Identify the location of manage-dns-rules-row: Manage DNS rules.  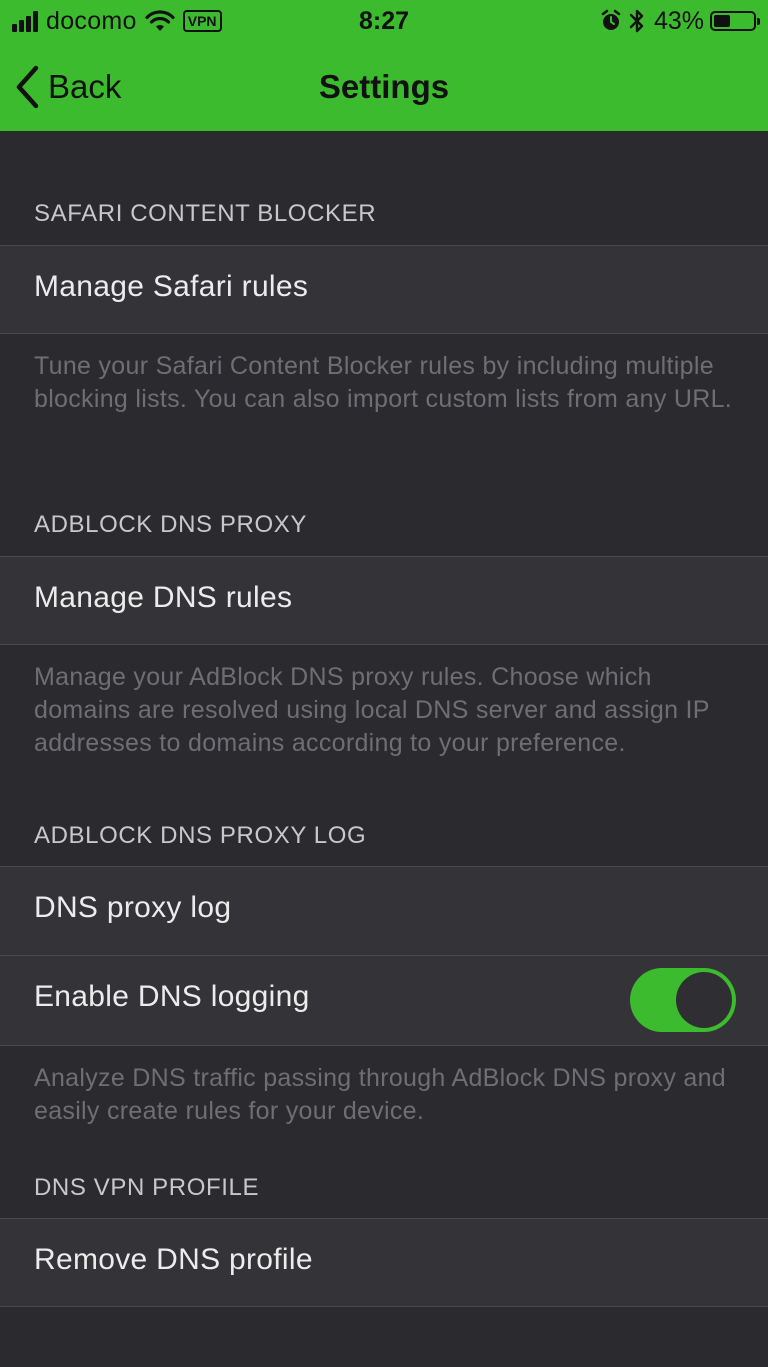
(384, 600).